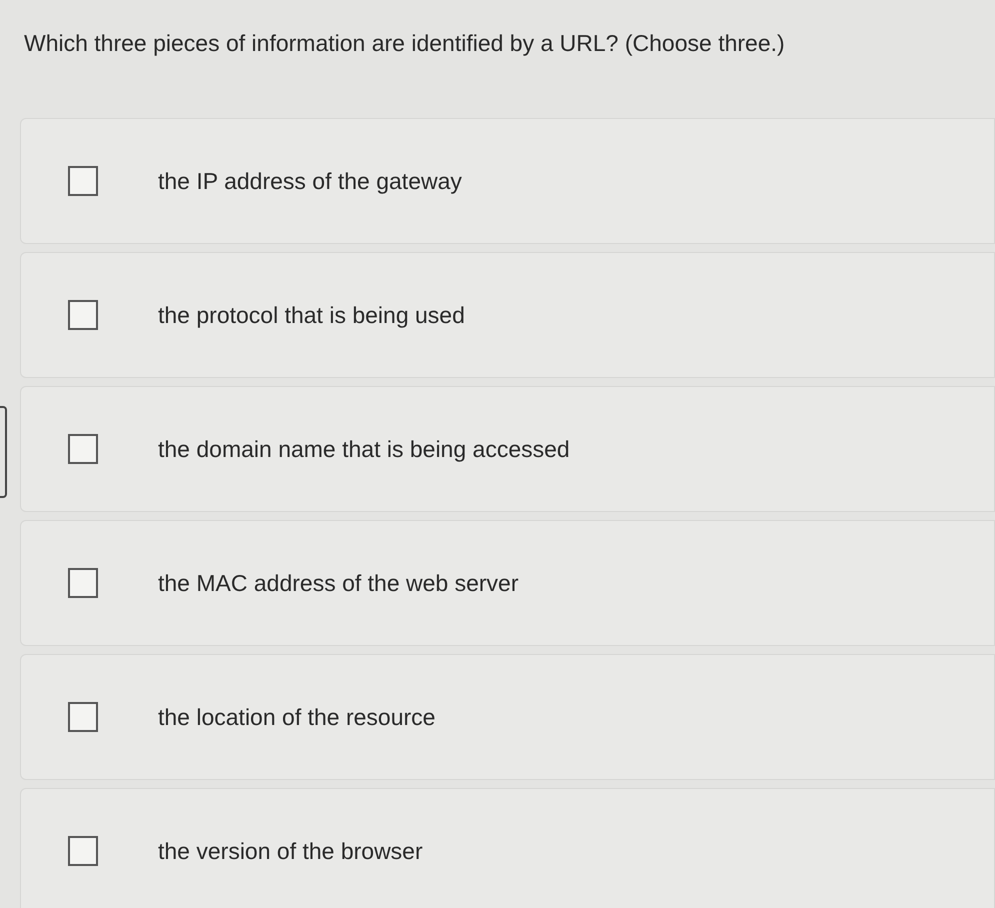 Image resolution: width=995 pixels, height=908 pixels. What do you see at coordinates (507, 717) in the screenshot?
I see `answer-option: the location of the resource` at bounding box center [507, 717].